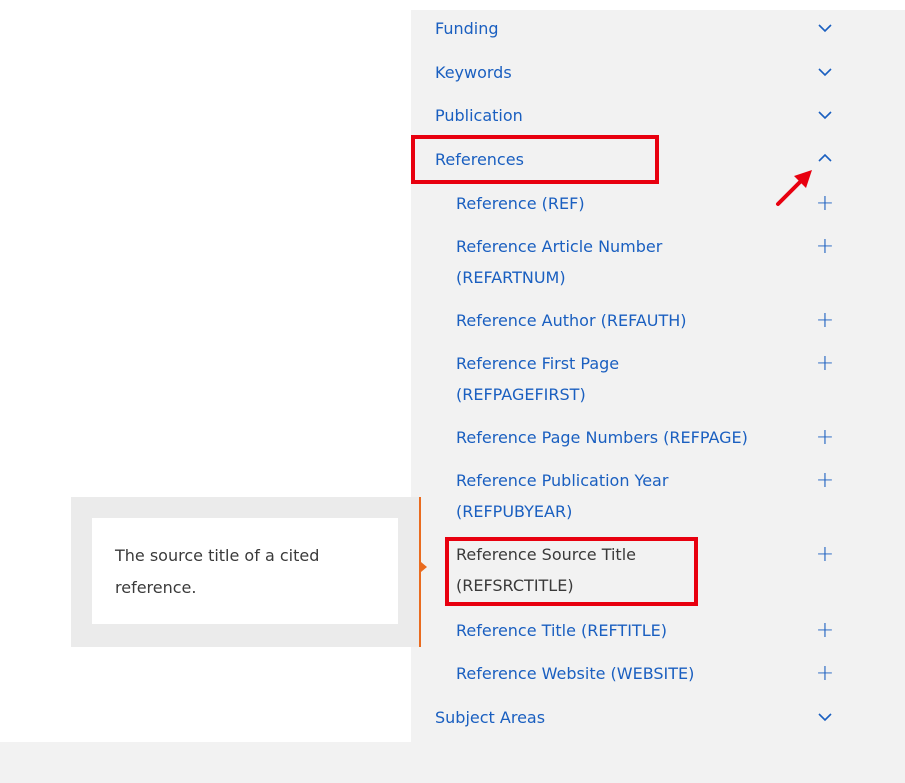 The width and height of the screenshot is (905, 783). What do you see at coordinates (250, 572) in the screenshot?
I see `tooltip-text: The source title of a cited reference.` at bounding box center [250, 572].